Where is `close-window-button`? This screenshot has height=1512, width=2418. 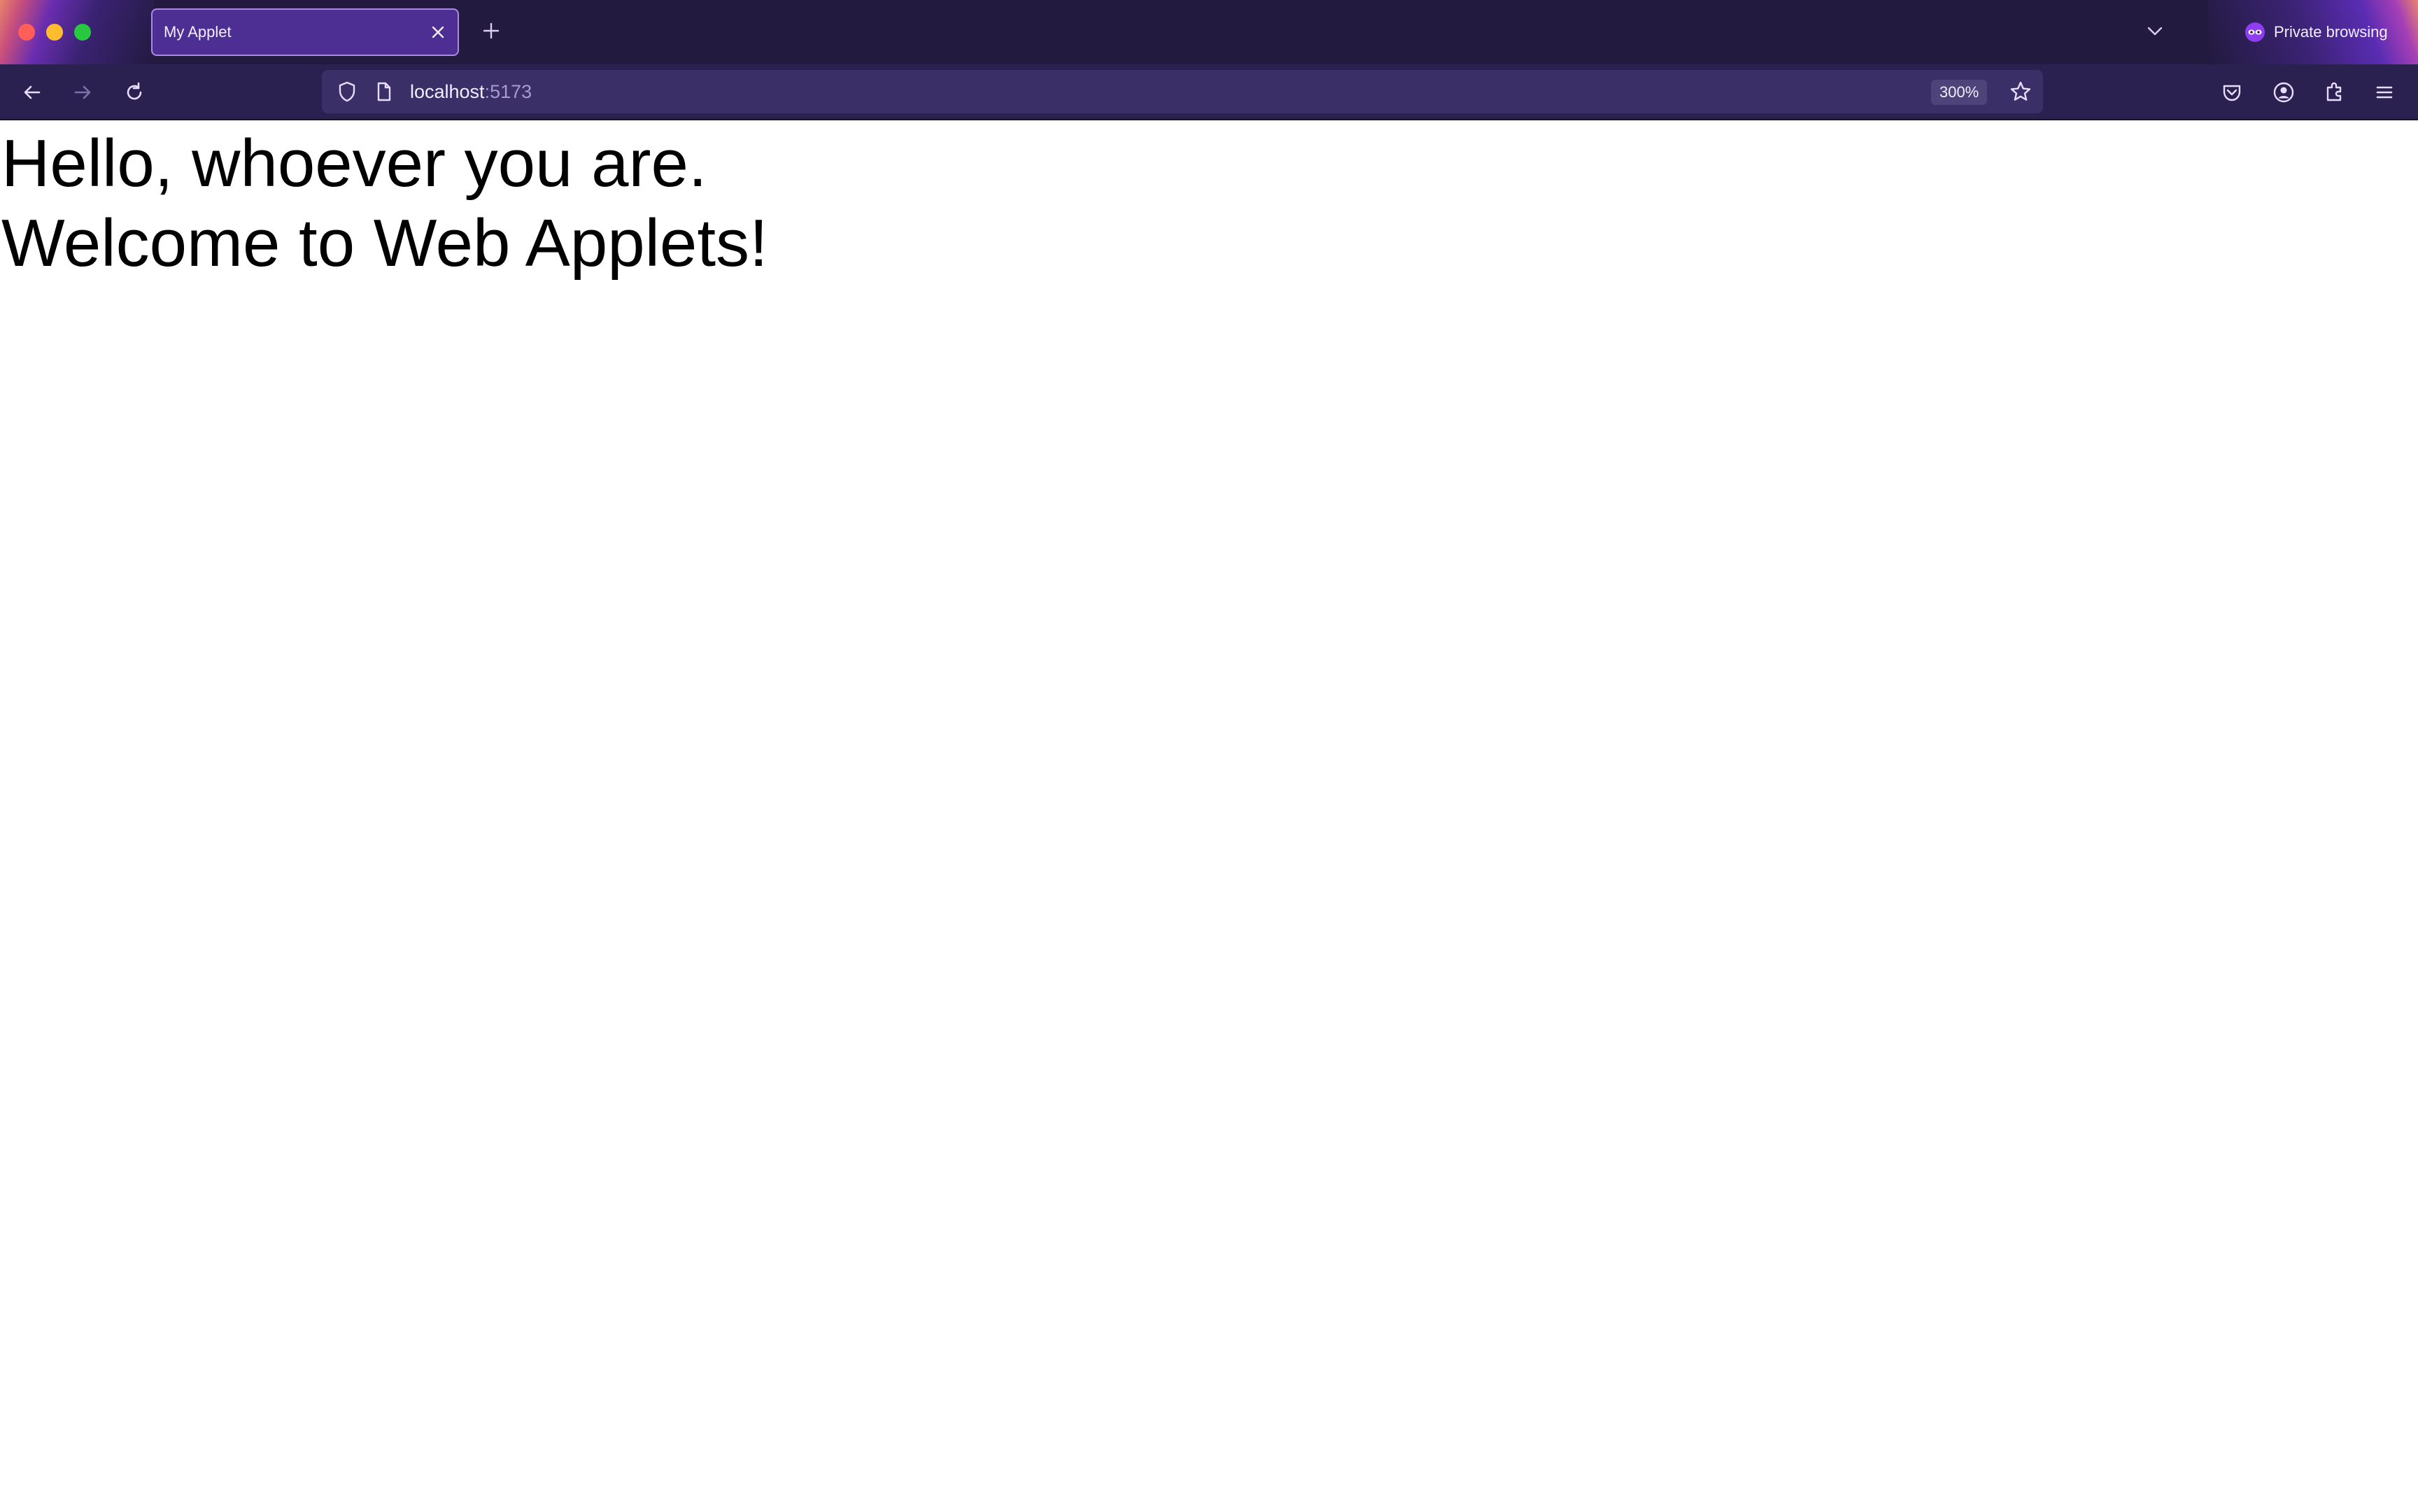
close-window-button is located at coordinates (26, 32).